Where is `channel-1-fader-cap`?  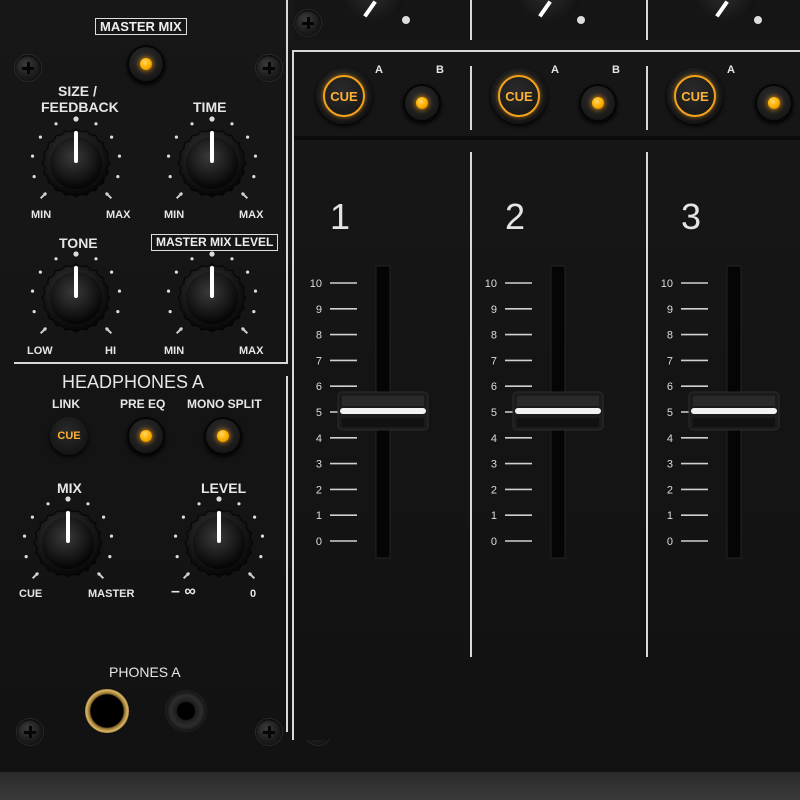 channel-1-fader-cap is located at coordinates (383, 411).